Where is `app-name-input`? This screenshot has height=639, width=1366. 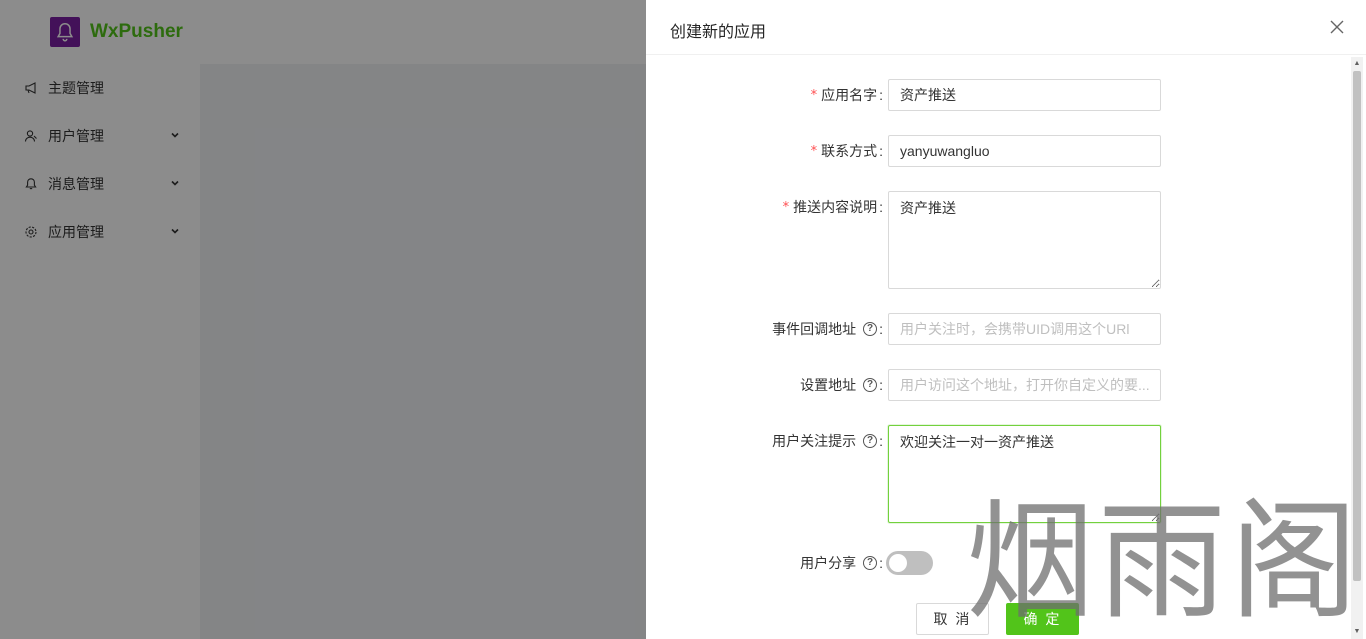
app-name-input is located at coordinates (1024, 95).